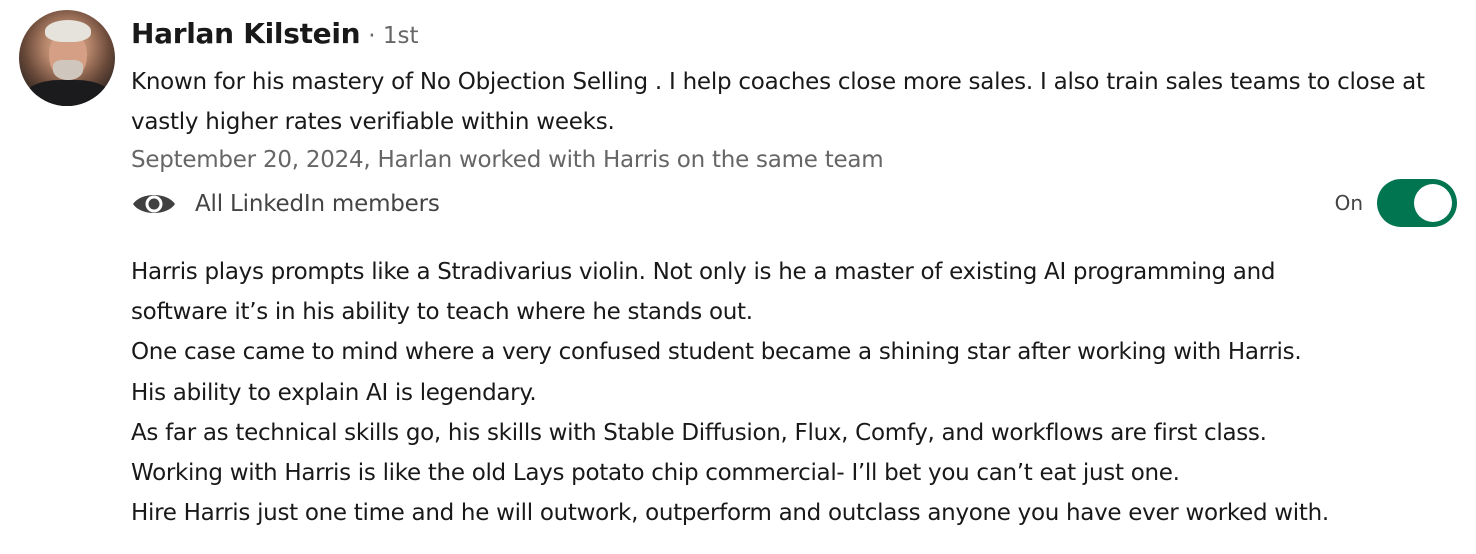 The image size is (1476, 554). What do you see at coordinates (68, 31) in the screenshot?
I see `avatar-hair` at bounding box center [68, 31].